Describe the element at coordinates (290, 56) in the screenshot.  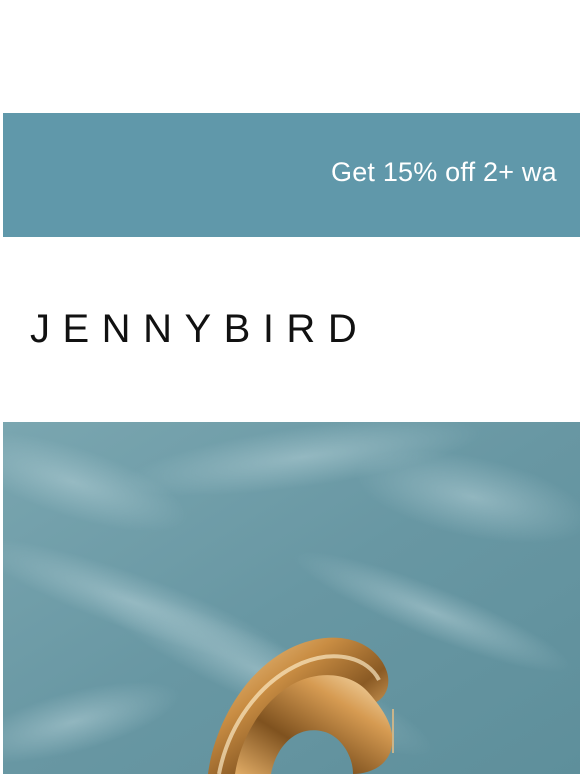
I see `top-whitespace` at that location.